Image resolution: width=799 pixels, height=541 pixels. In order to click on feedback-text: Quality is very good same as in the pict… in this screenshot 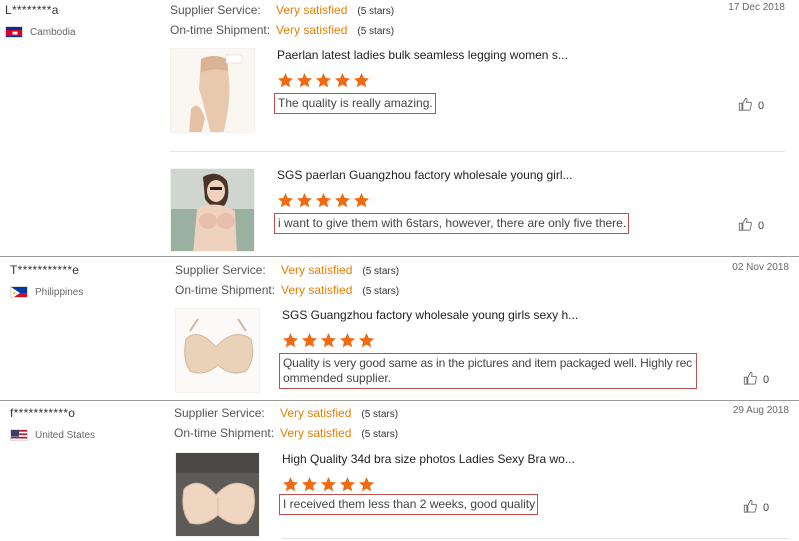, I will do `click(488, 371)`.